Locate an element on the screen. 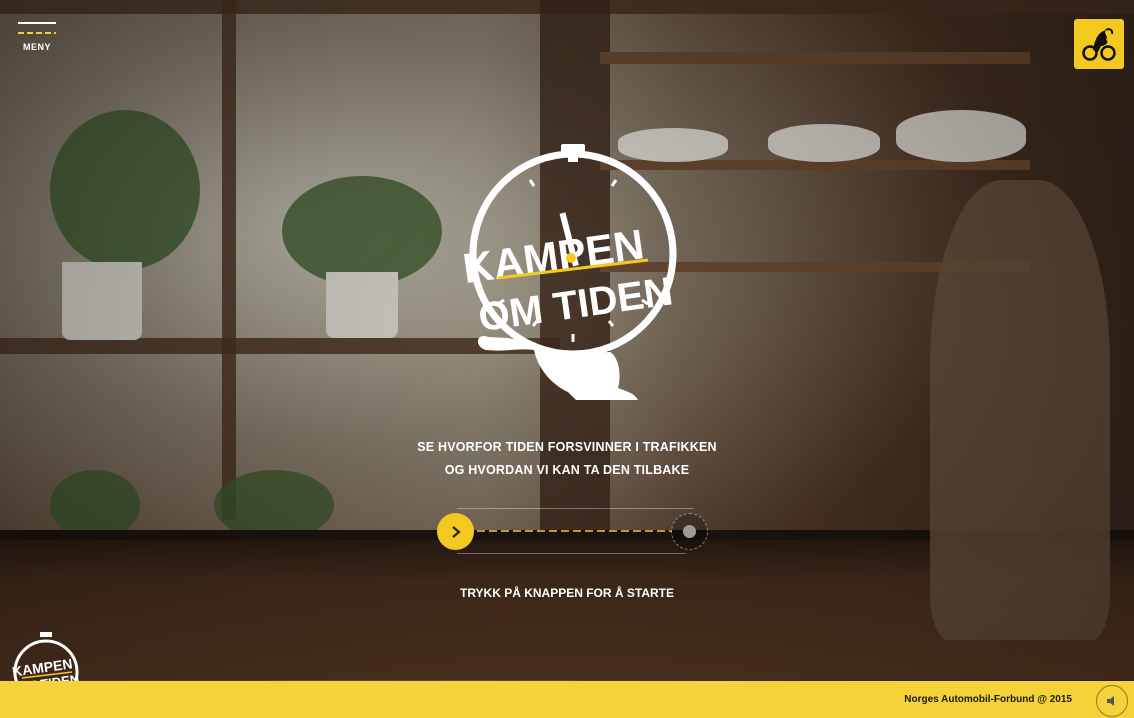 Image resolution: width=1134 pixels, height=718 pixels. menu-icon is located at coordinates (37, 23).